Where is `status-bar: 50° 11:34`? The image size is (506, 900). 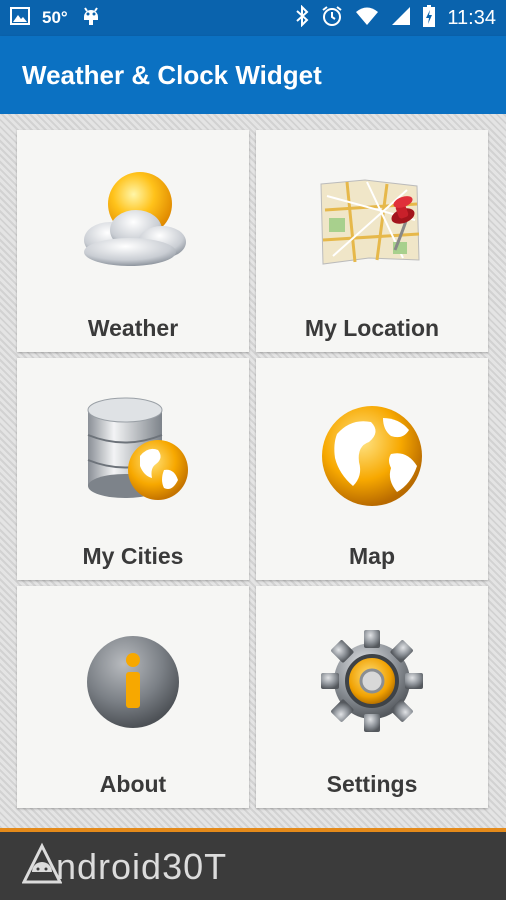
status-bar: 50° 11:34 is located at coordinates (253, 18).